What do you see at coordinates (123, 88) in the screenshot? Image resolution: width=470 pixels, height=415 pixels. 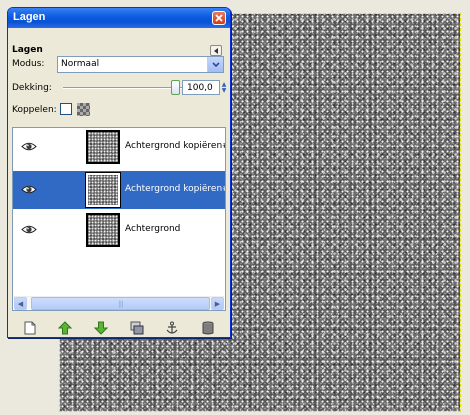 I see `opacity-slider` at bounding box center [123, 88].